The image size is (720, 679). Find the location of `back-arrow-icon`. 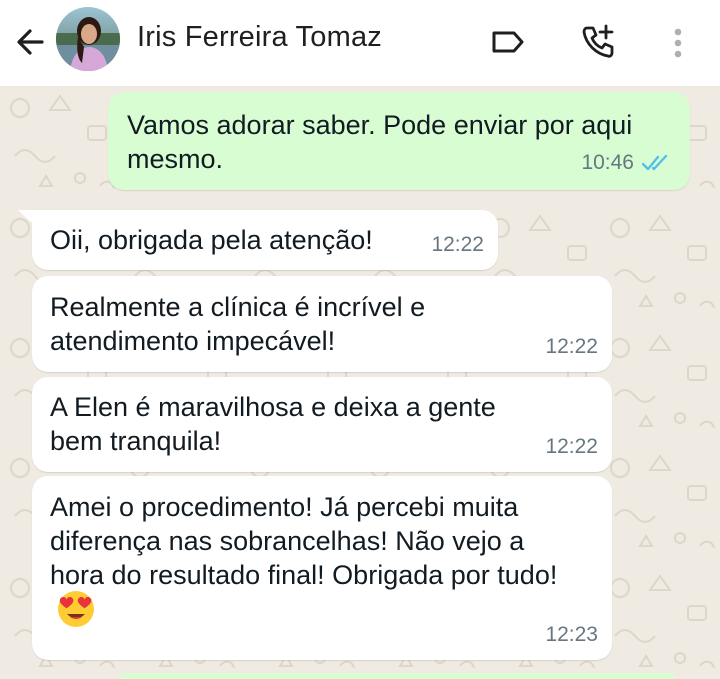

back-arrow-icon is located at coordinates (32, 42).